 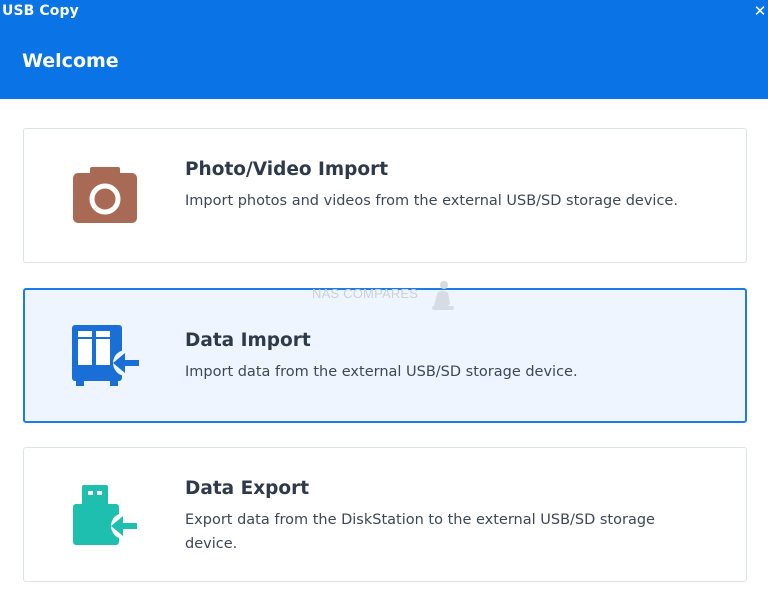 What do you see at coordinates (107, 355) in the screenshot?
I see `nas-import-icon` at bounding box center [107, 355].